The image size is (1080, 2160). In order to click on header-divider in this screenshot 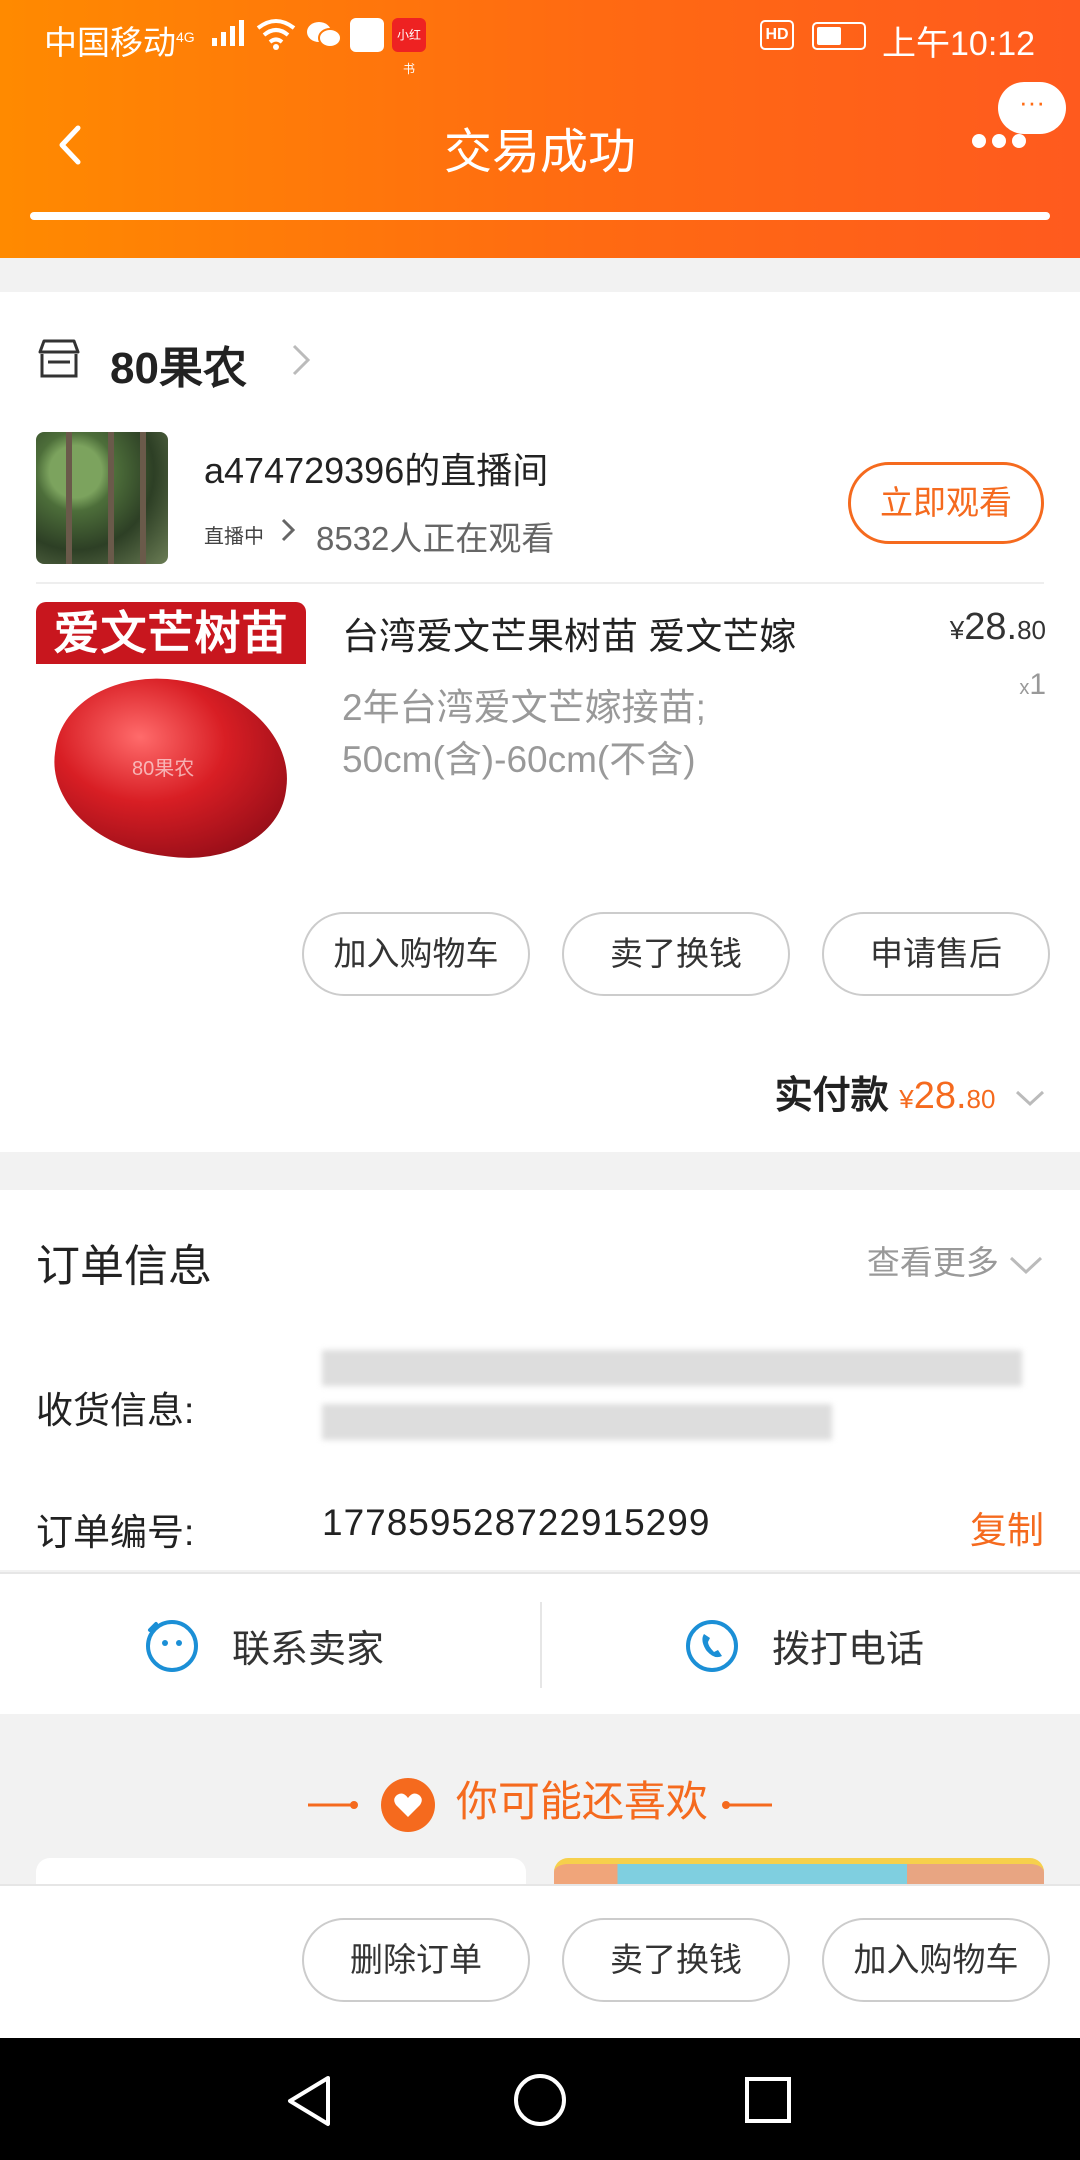, I will do `click(540, 216)`.